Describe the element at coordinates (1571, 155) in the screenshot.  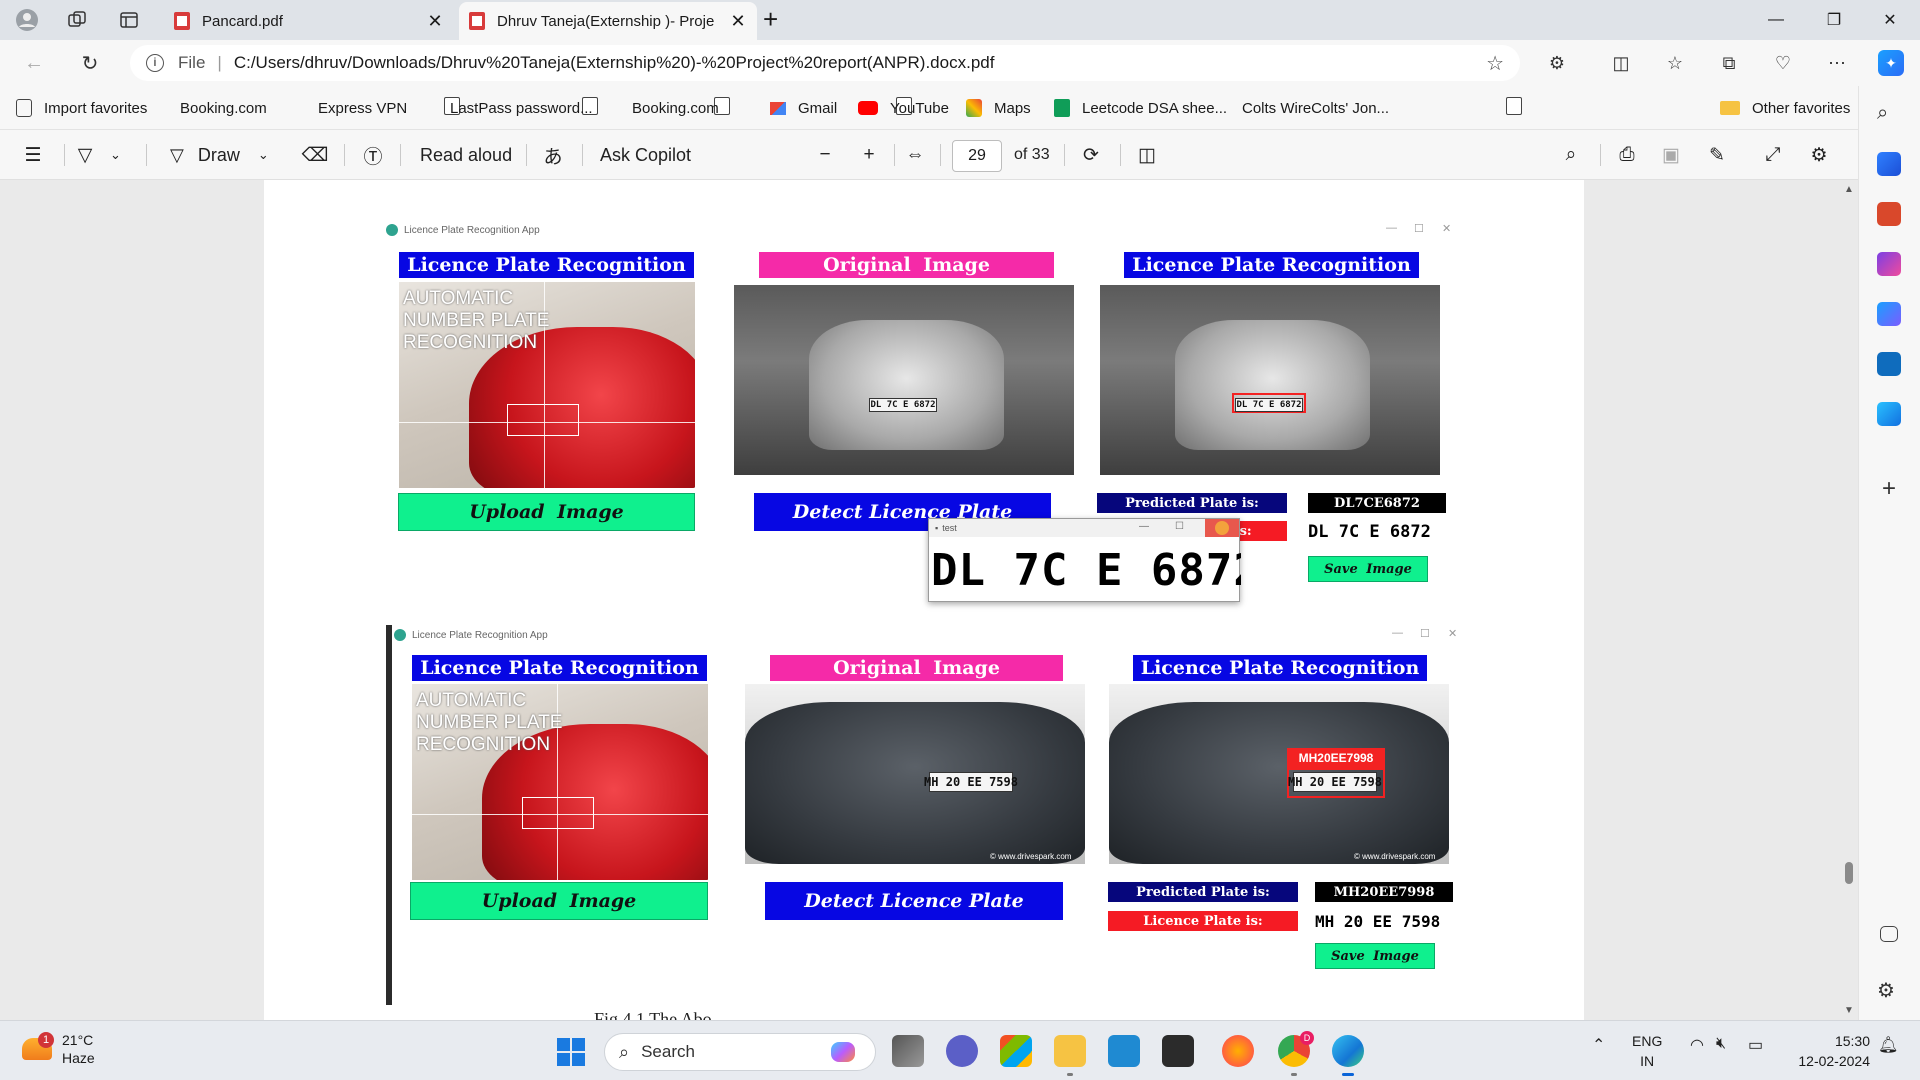
I see `search-icon: ⌕` at that location.